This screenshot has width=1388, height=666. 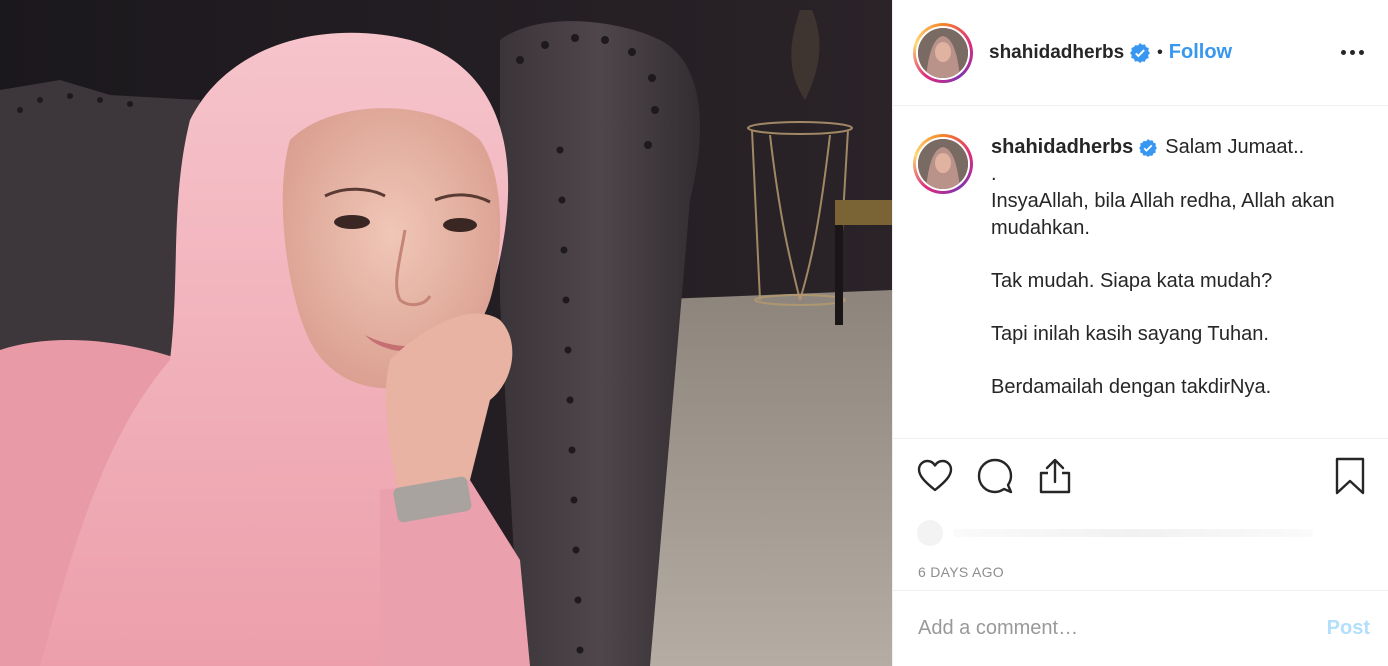 What do you see at coordinates (1200, 52) in the screenshot?
I see `follow-button: Follow` at bounding box center [1200, 52].